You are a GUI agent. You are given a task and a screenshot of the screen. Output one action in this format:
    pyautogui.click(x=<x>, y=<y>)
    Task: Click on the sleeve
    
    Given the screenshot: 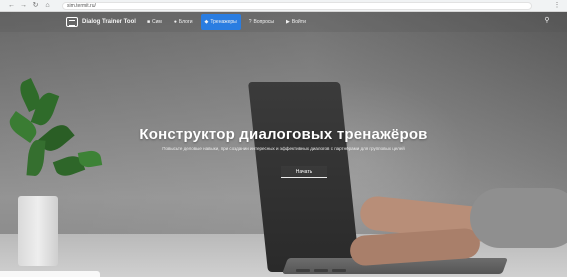 What is the action you would take?
    pyautogui.click(x=518, y=218)
    